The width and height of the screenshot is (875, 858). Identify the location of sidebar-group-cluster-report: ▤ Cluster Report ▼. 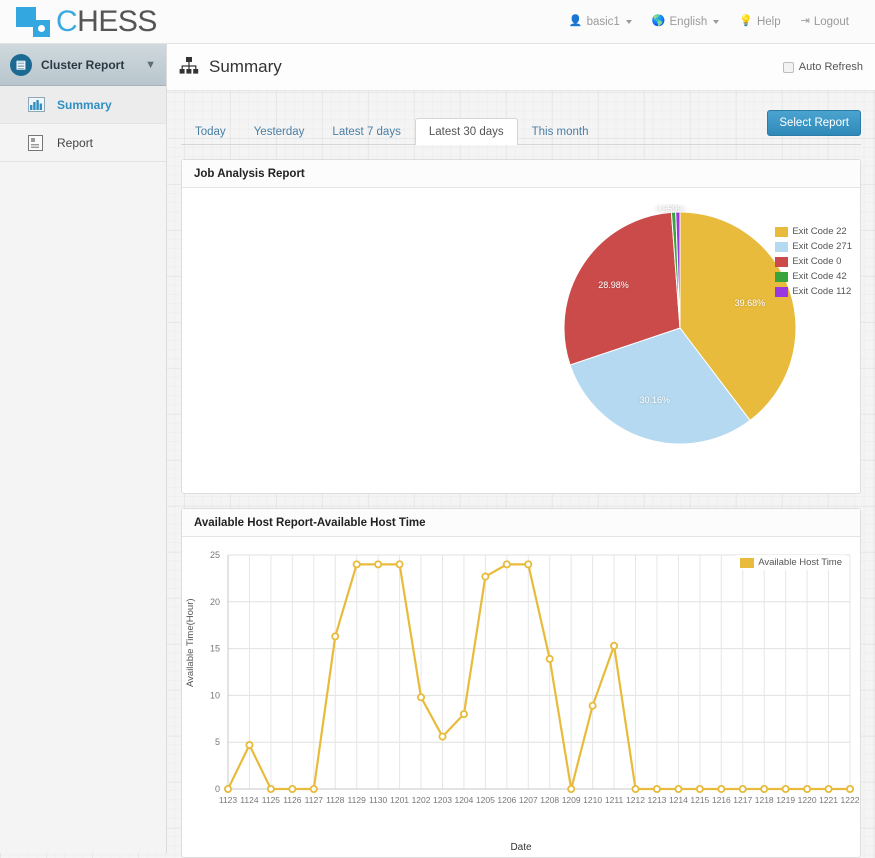
(83, 65).